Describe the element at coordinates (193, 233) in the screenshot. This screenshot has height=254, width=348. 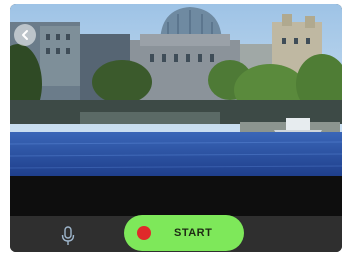
I see `start-label: START` at that location.